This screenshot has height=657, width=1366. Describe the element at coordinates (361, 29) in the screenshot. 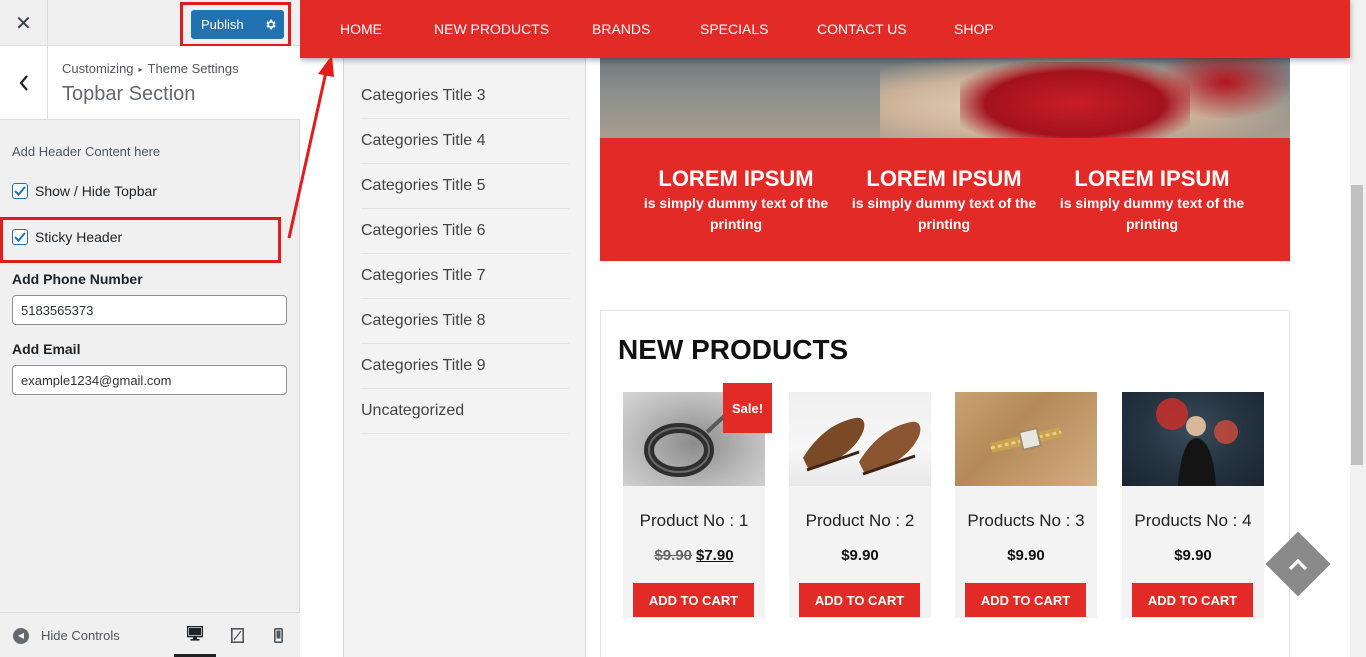

I see `nav-home: HOME` at that location.